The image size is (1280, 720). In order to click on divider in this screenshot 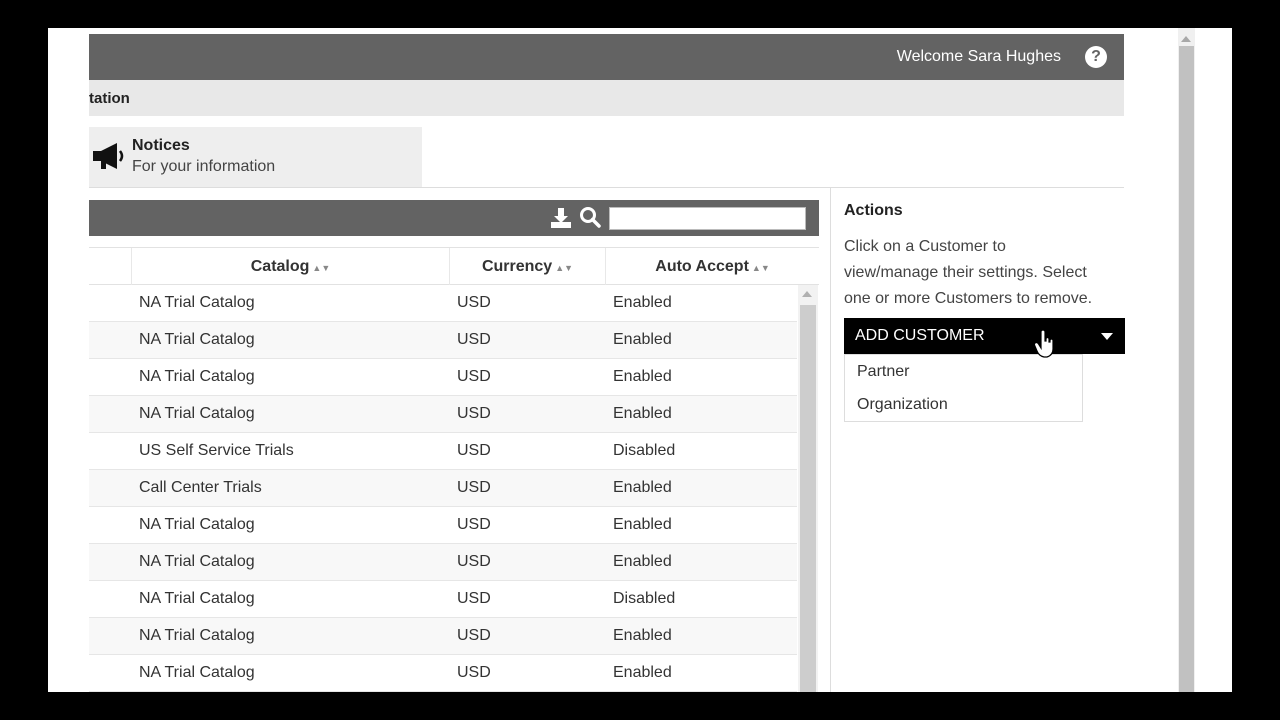, I will do `click(606, 187)`.